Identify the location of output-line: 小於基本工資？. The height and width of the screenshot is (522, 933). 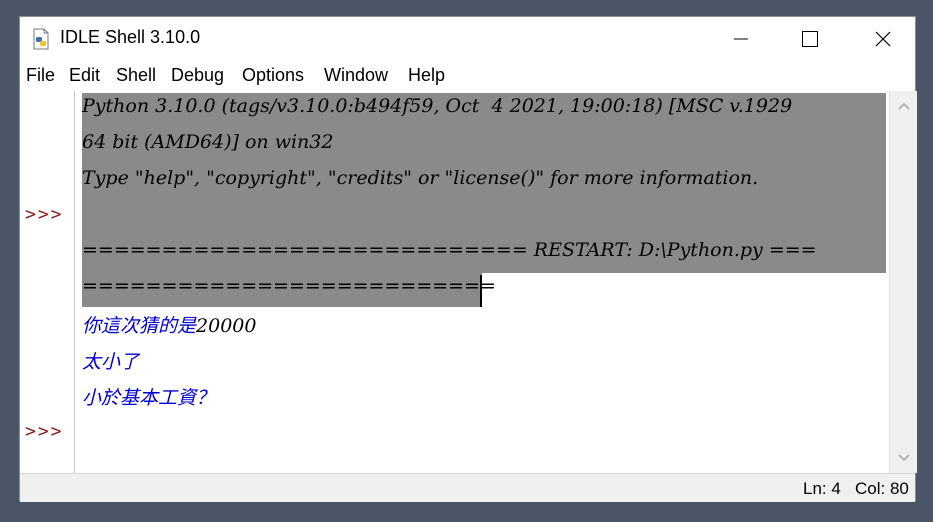
(149, 398).